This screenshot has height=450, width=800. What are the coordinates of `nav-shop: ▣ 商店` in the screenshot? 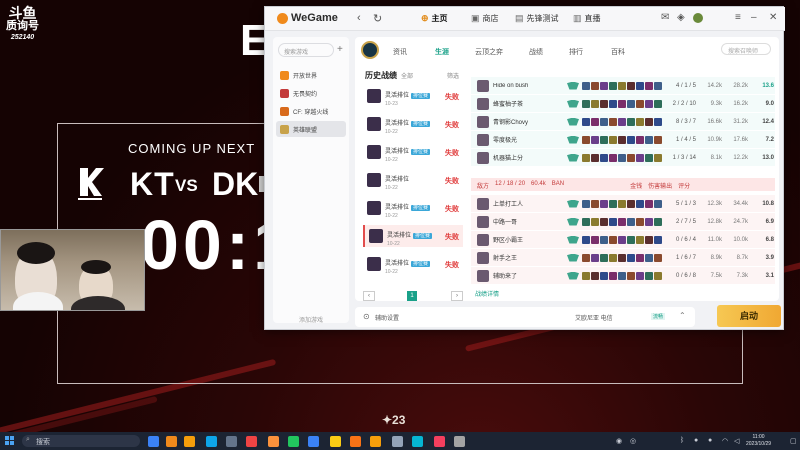 It's located at (485, 18).